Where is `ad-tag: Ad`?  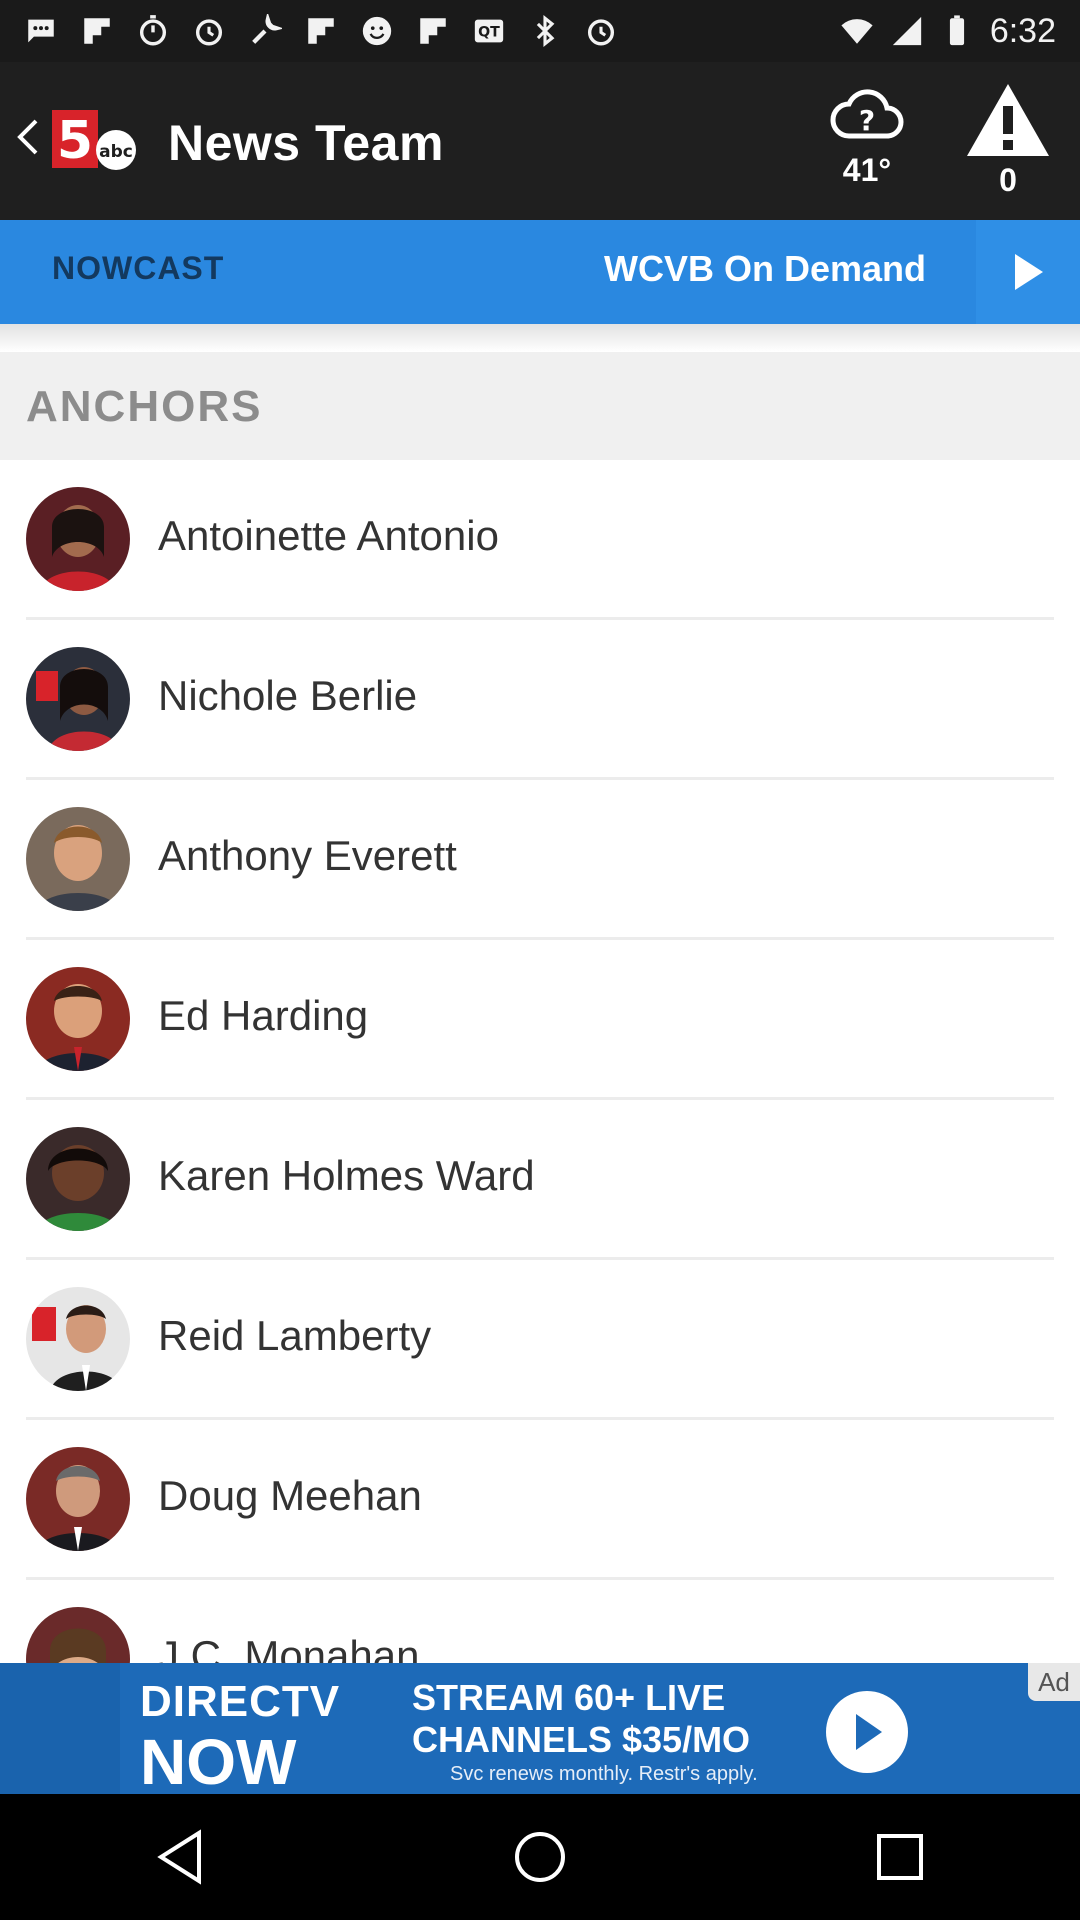
ad-tag: Ad is located at coordinates (1054, 1682).